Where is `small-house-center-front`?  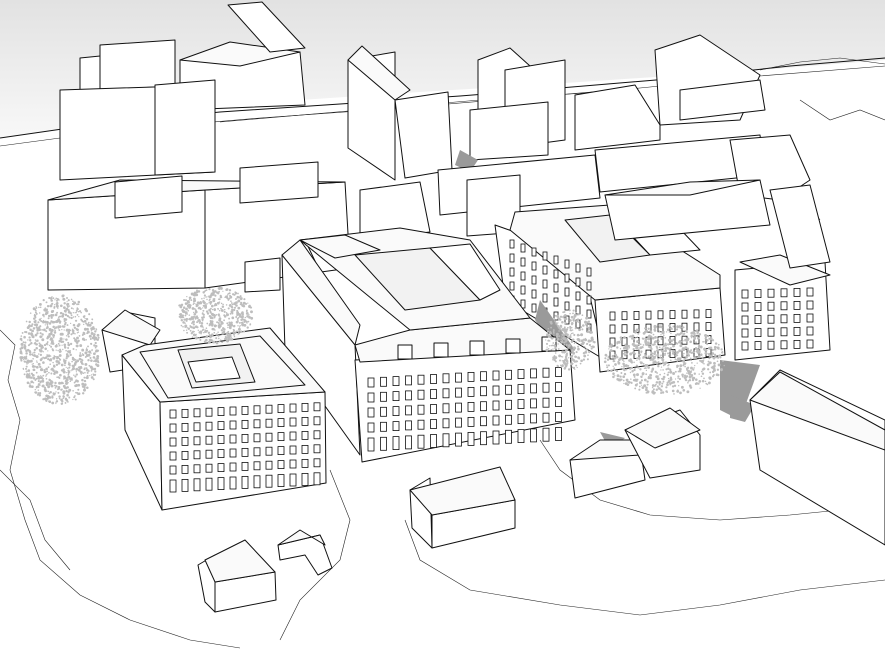
small-house-center-front is located at coordinates (462, 507).